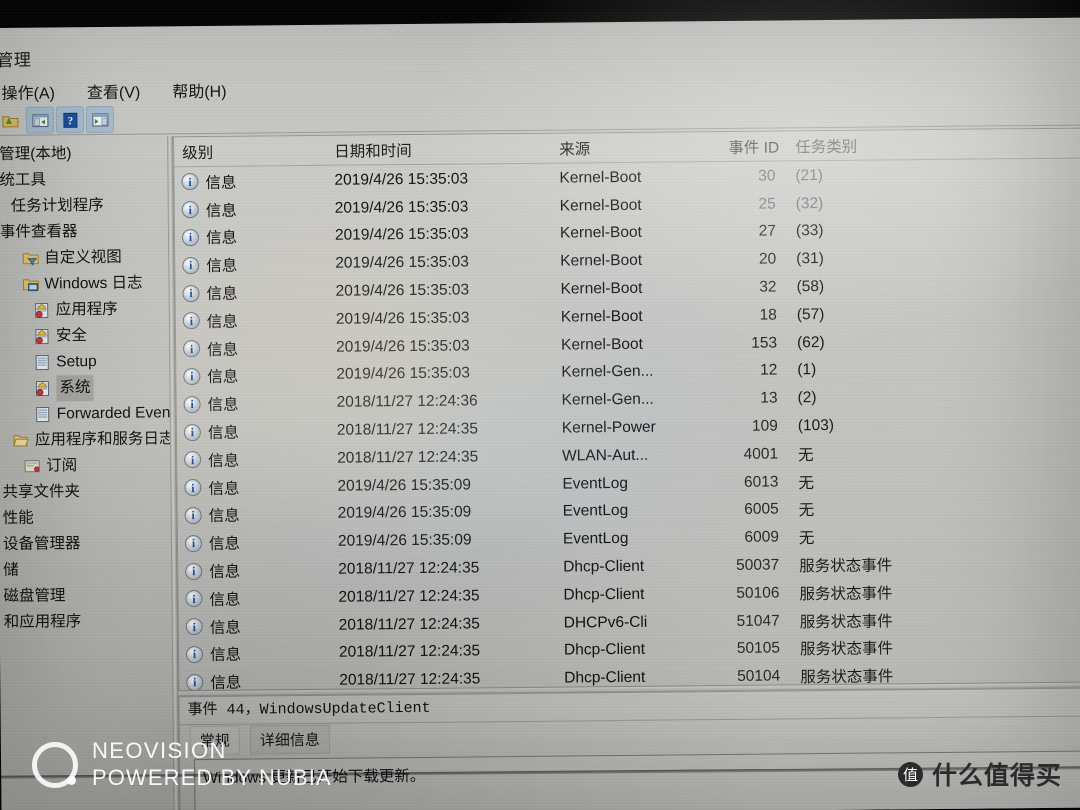 This screenshot has height=810, width=1080. I want to click on cell-task-category: (31), so click(810, 259).